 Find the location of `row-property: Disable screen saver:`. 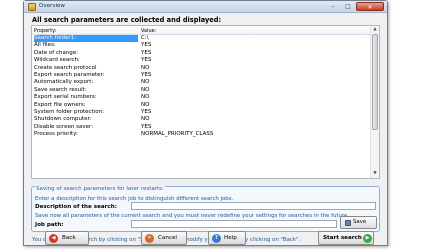

row-property: Disable screen saver: is located at coordinates (64, 126).